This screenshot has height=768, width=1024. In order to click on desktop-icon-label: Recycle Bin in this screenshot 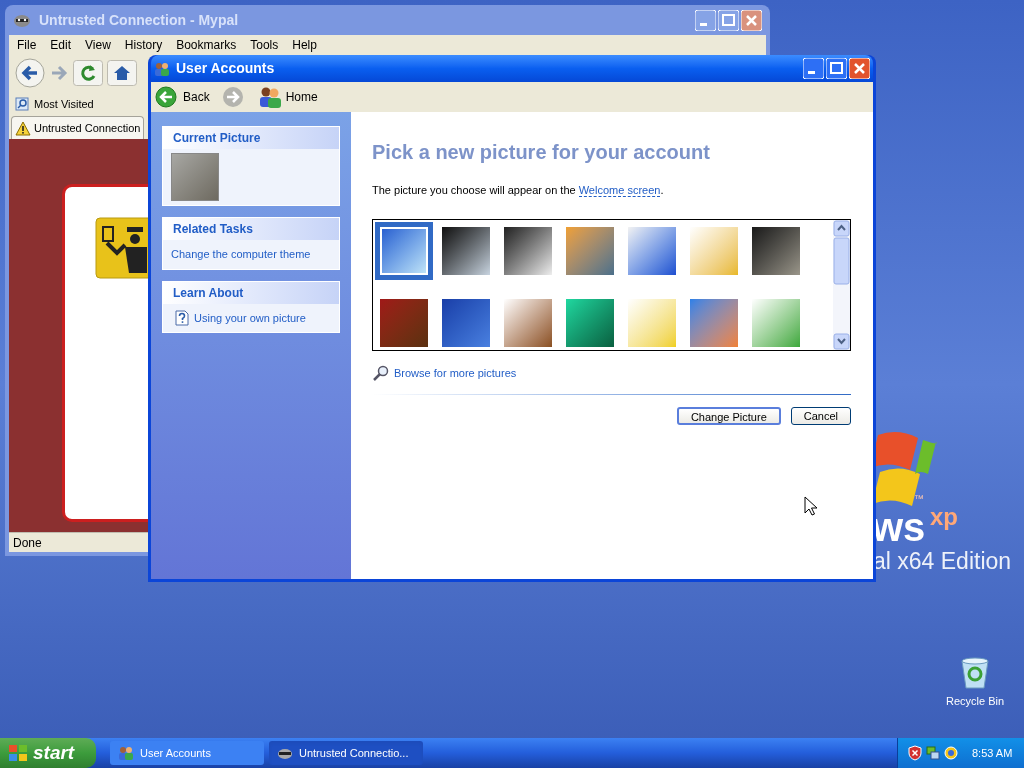, I will do `click(975, 701)`.